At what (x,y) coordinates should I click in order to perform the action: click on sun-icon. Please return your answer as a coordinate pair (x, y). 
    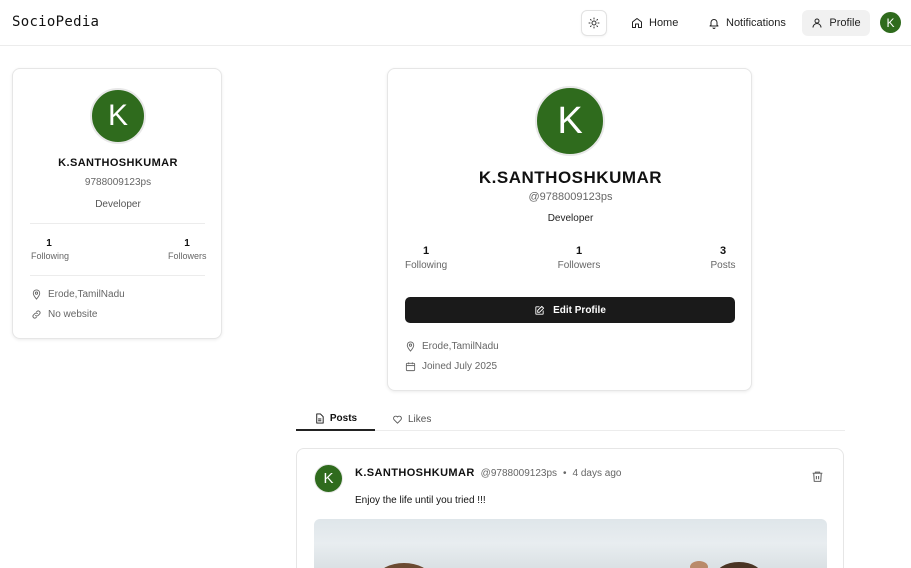
    Looking at the image, I should click on (594, 23).